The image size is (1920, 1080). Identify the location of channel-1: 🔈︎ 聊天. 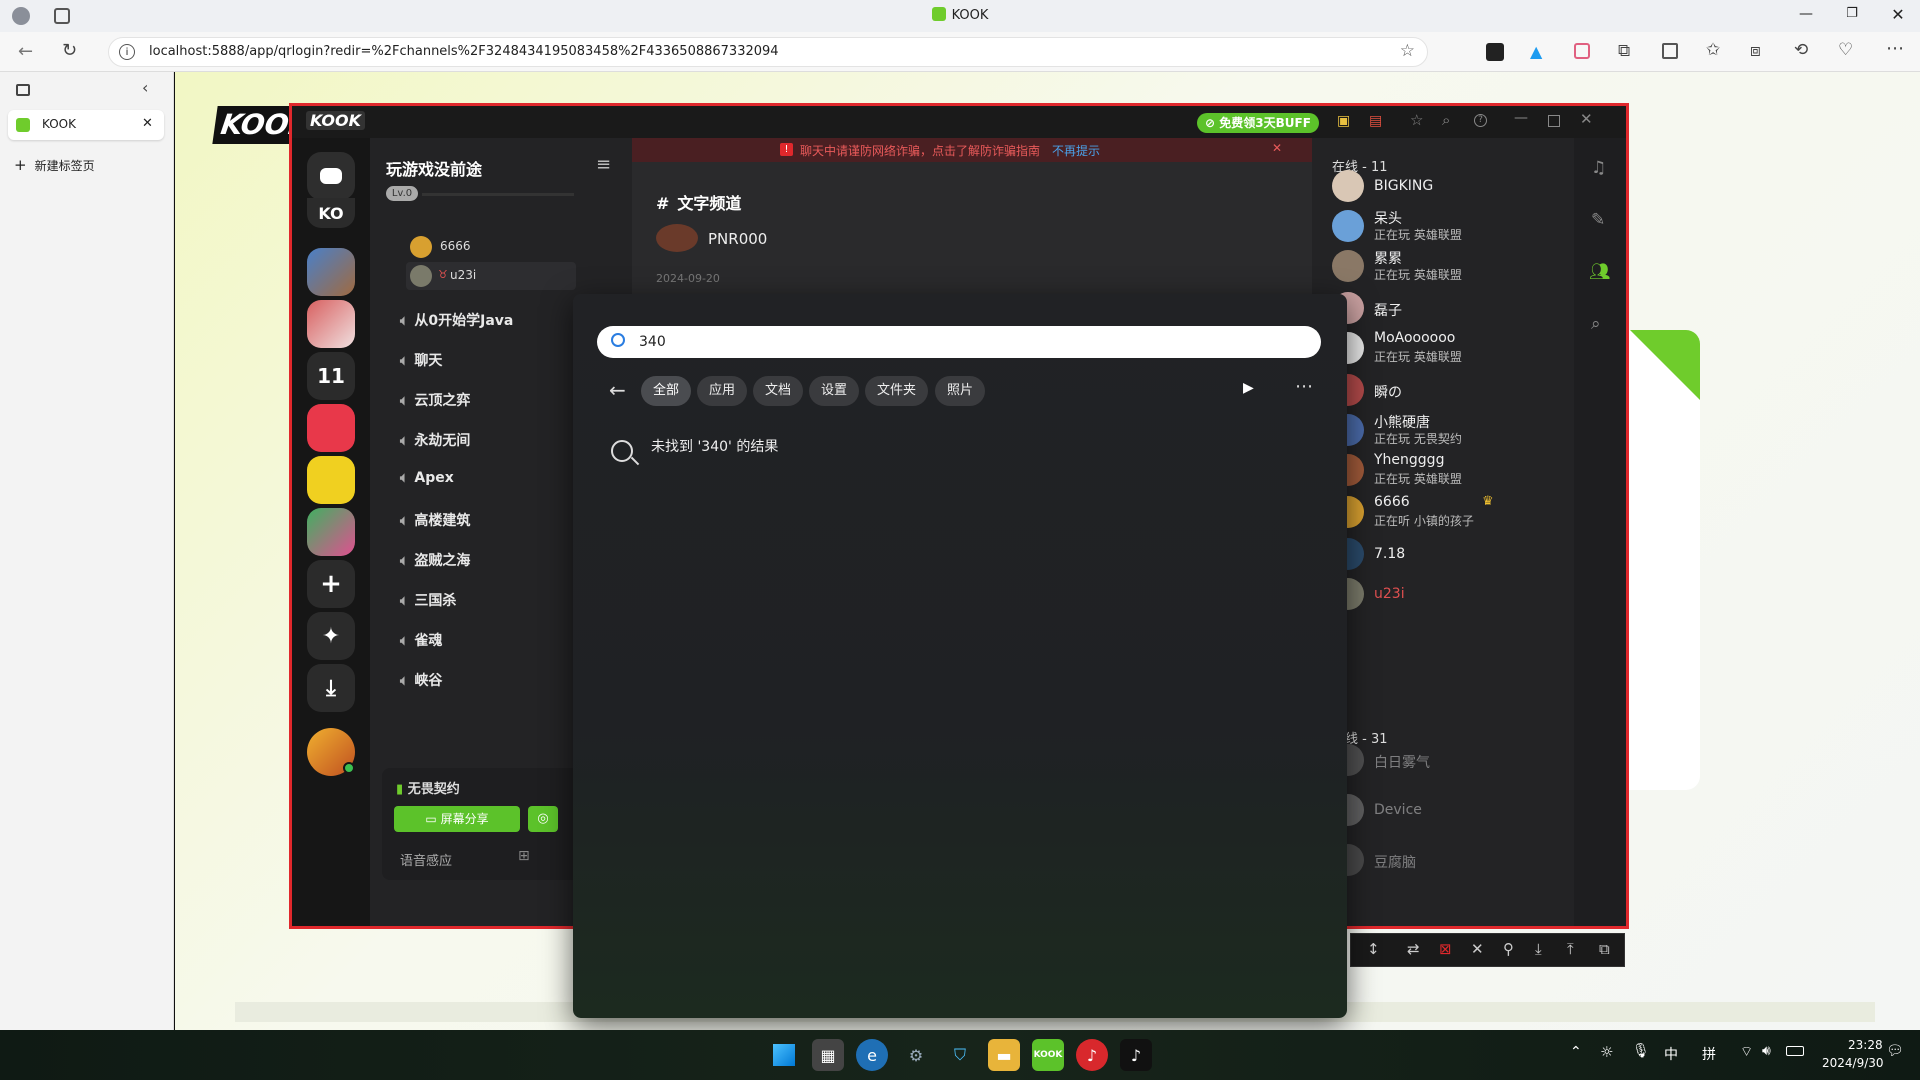
(421, 360).